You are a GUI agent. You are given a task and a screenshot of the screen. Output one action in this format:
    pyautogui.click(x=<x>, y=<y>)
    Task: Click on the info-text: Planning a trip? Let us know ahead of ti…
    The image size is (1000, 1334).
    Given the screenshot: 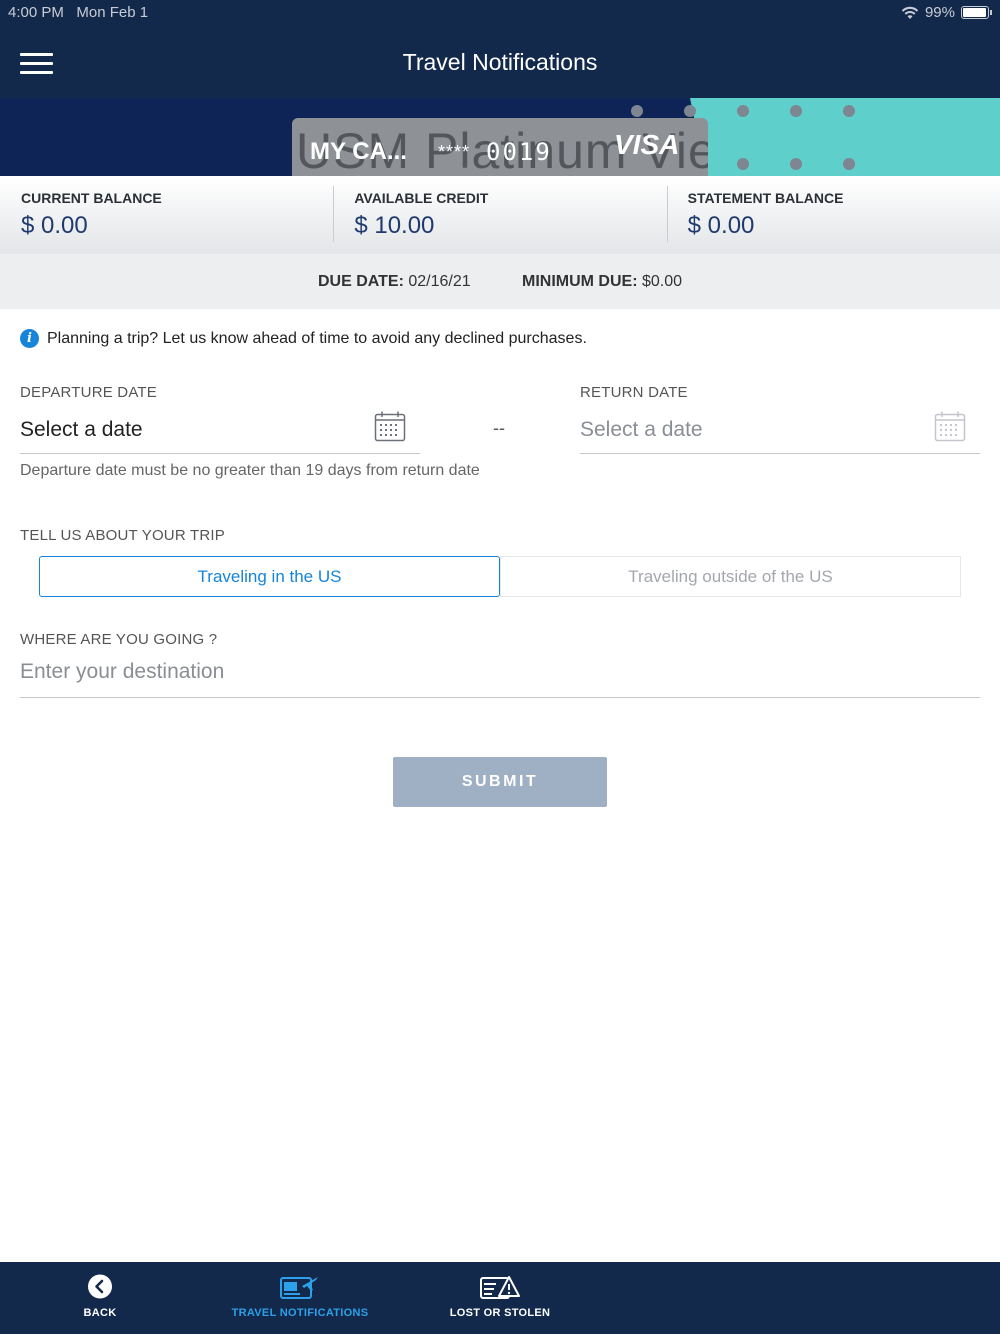 What is the action you would take?
    pyautogui.click(x=317, y=338)
    